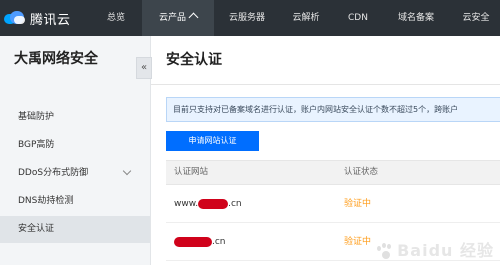  What do you see at coordinates (75, 117) in the screenshot?
I see `sidebar-item-basic-protection: 基础防护` at bounding box center [75, 117].